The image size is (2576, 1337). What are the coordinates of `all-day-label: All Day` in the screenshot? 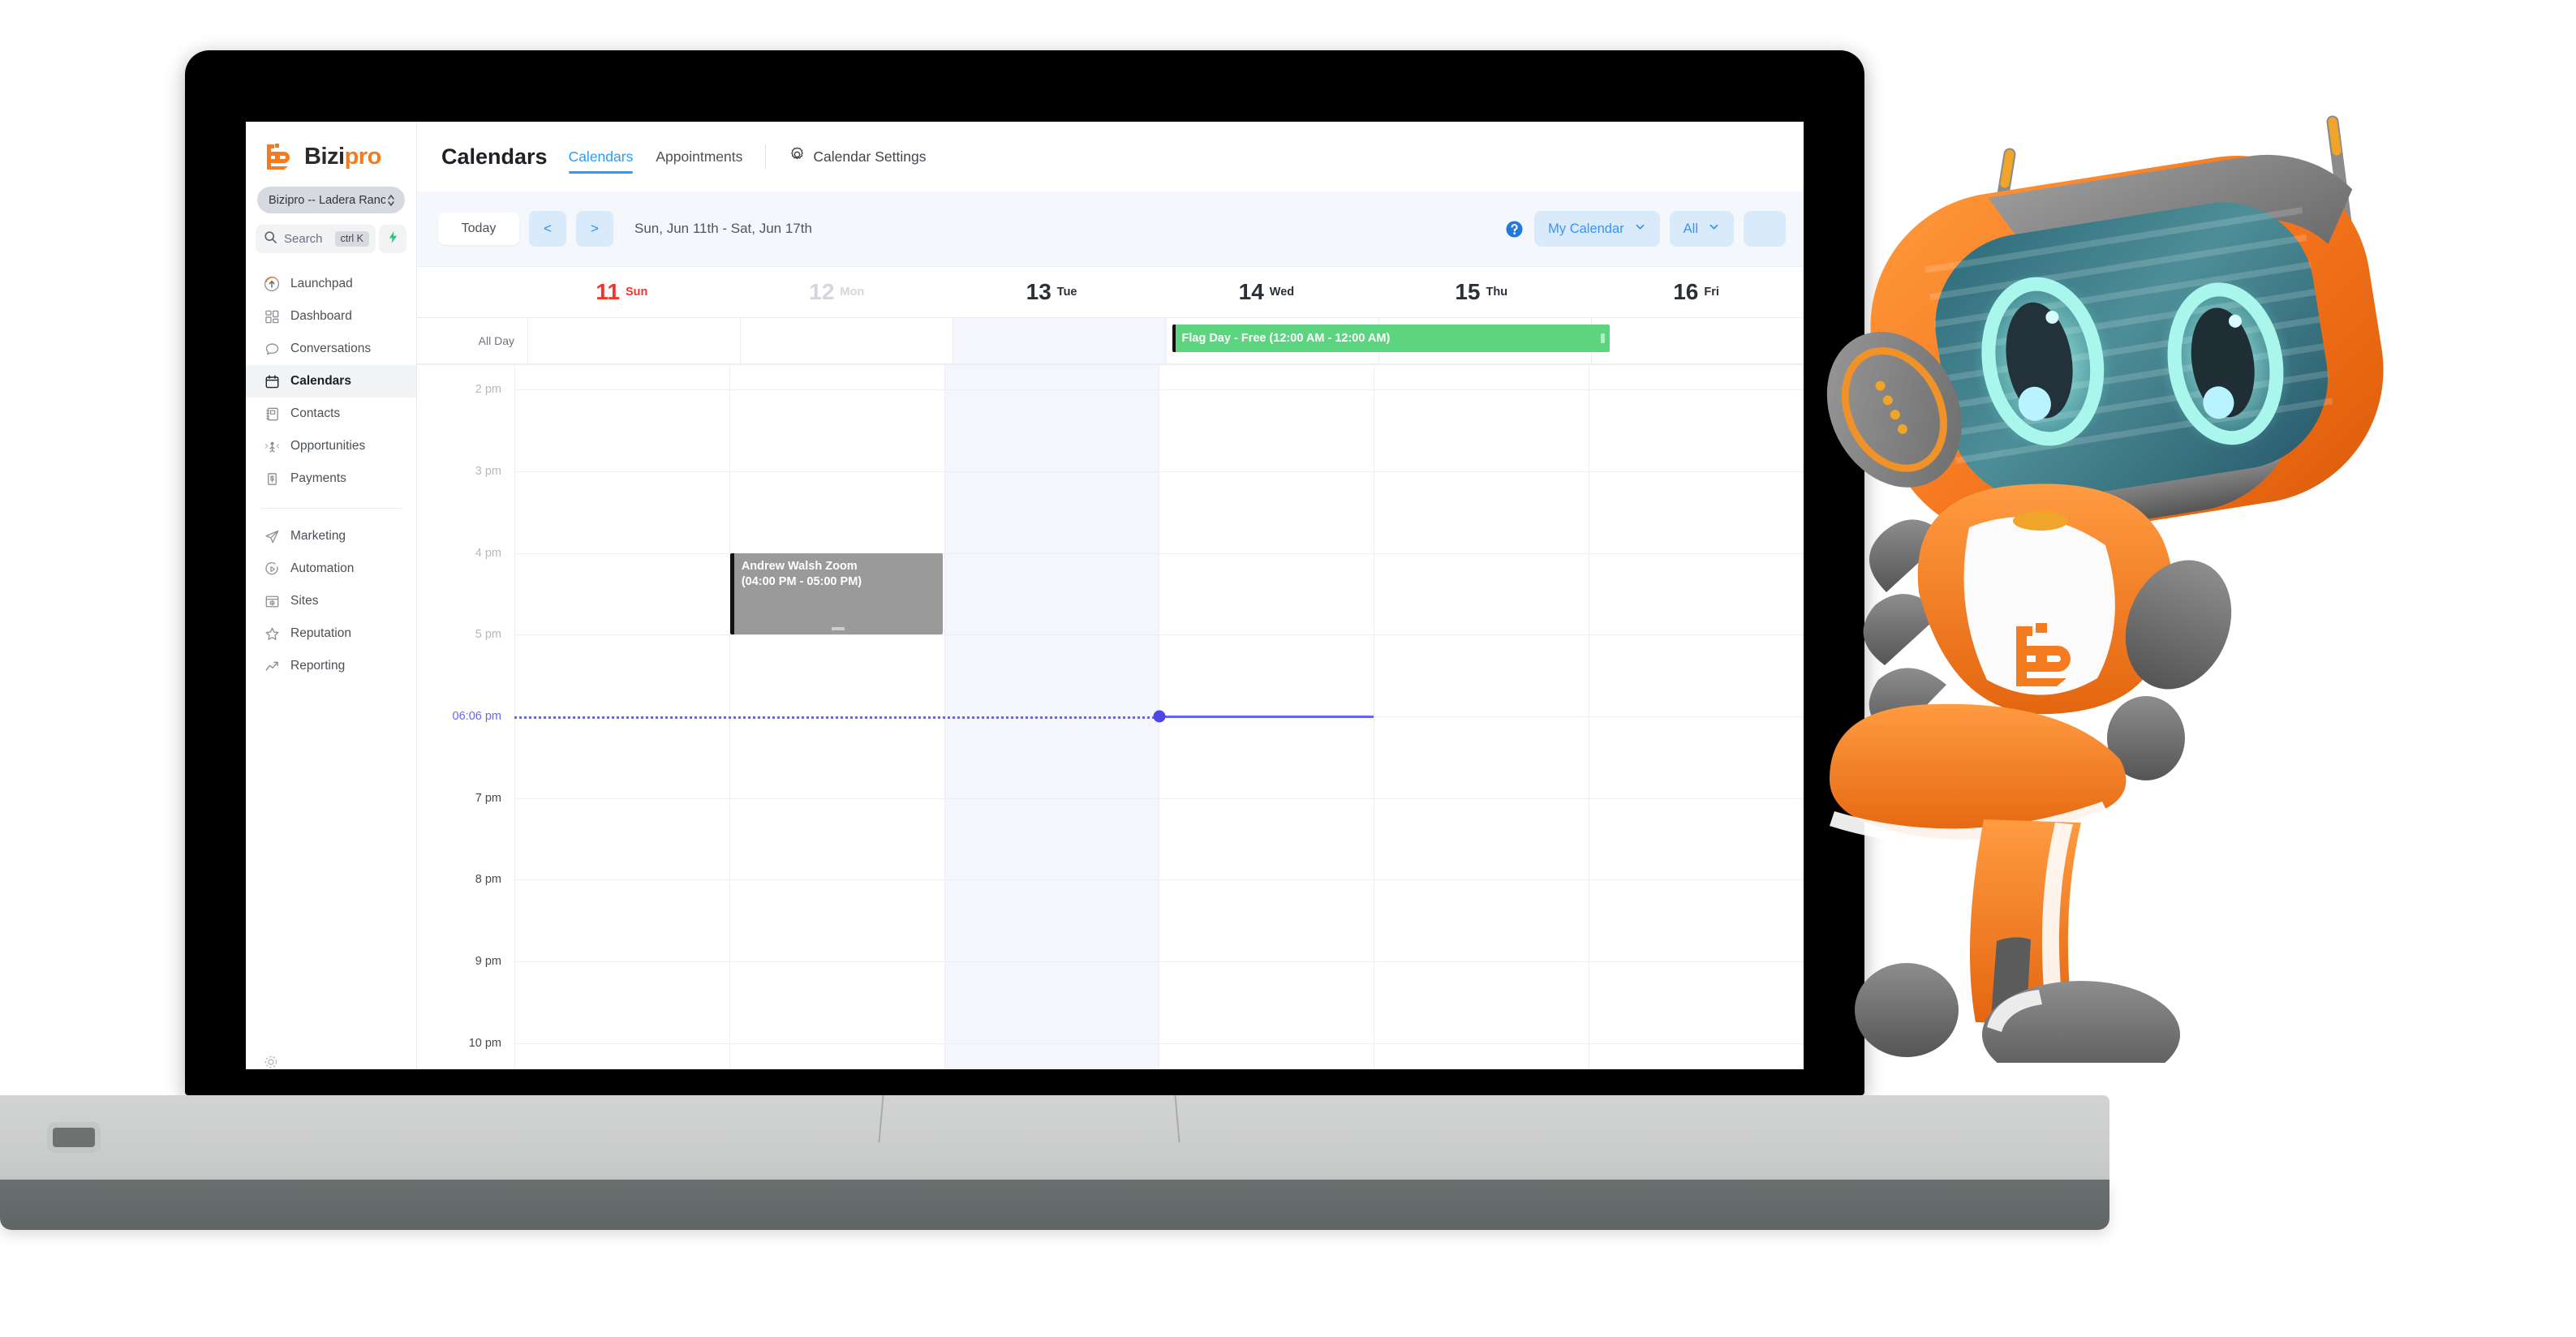 It's located at (496, 340).